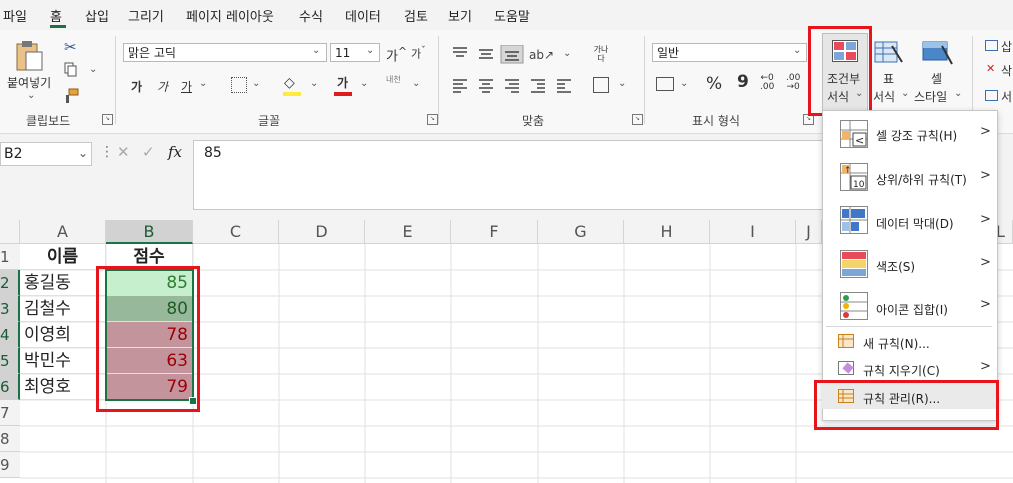 This screenshot has height=483, width=1013. I want to click on font-name-combo: 맑은 고딕, so click(225, 52).